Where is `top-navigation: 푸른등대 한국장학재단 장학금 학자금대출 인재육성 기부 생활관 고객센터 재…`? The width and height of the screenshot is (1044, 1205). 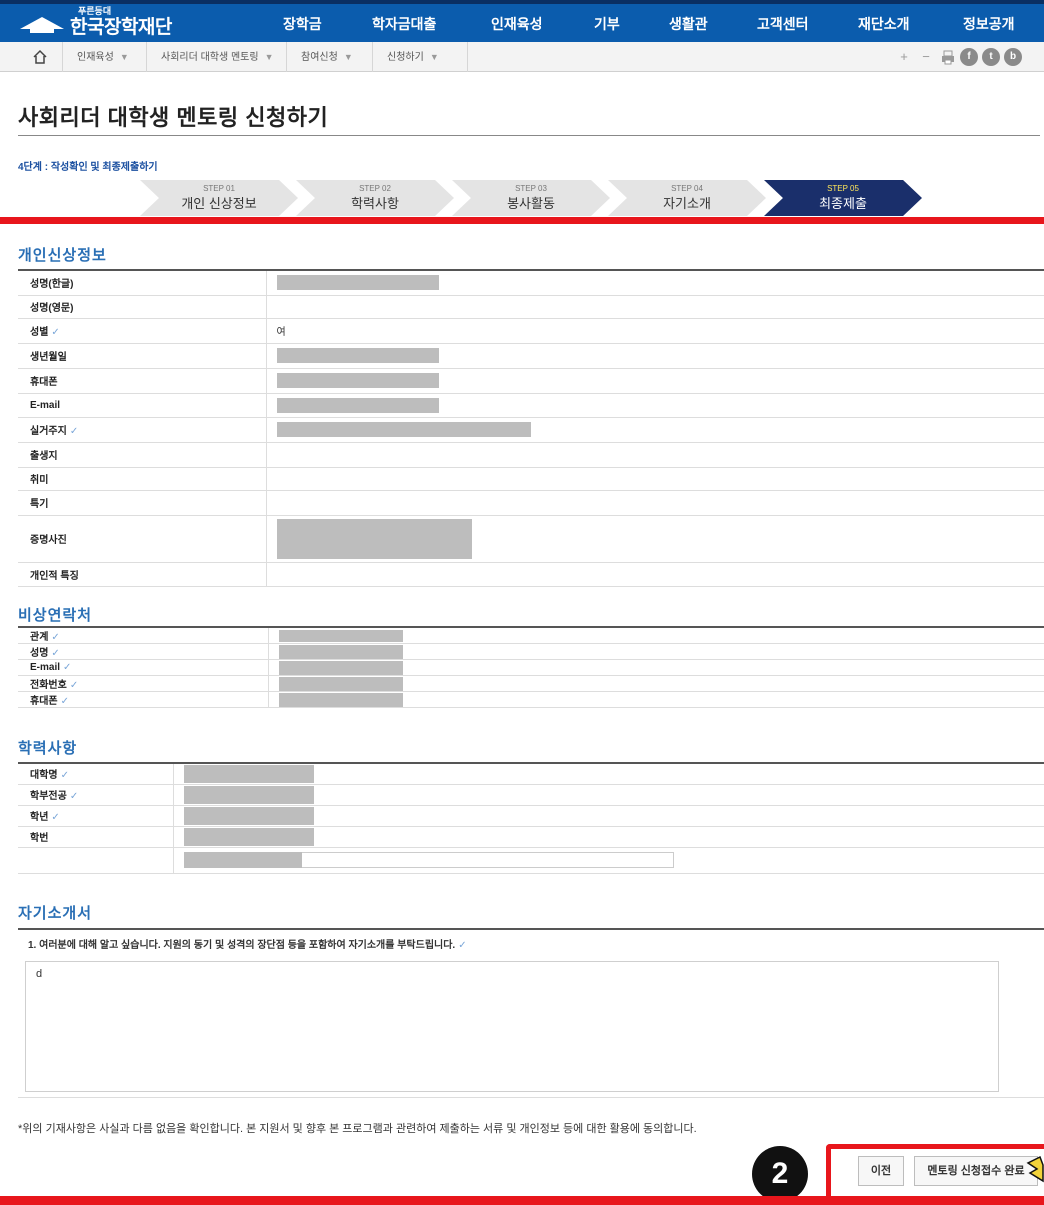 top-navigation: 푸른등대 한국장학재단 장학금 학자금대출 인재육성 기부 생활관 고객센터 재… is located at coordinates (522, 21).